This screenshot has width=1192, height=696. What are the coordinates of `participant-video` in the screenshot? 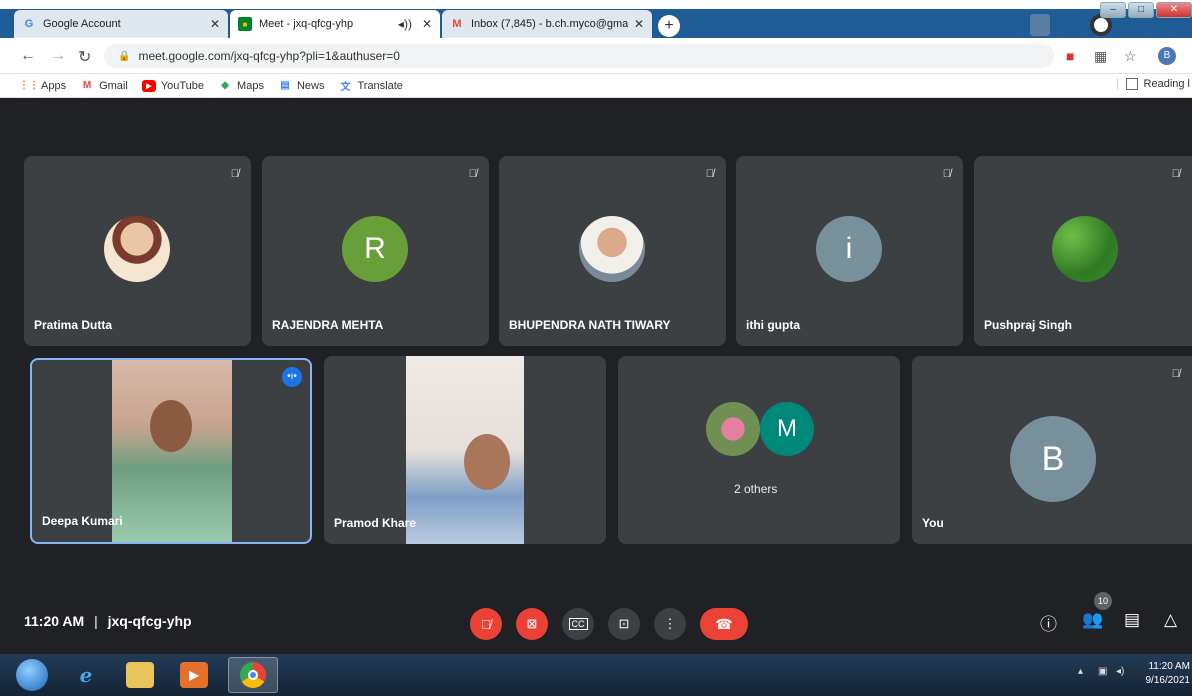 It's located at (172, 451).